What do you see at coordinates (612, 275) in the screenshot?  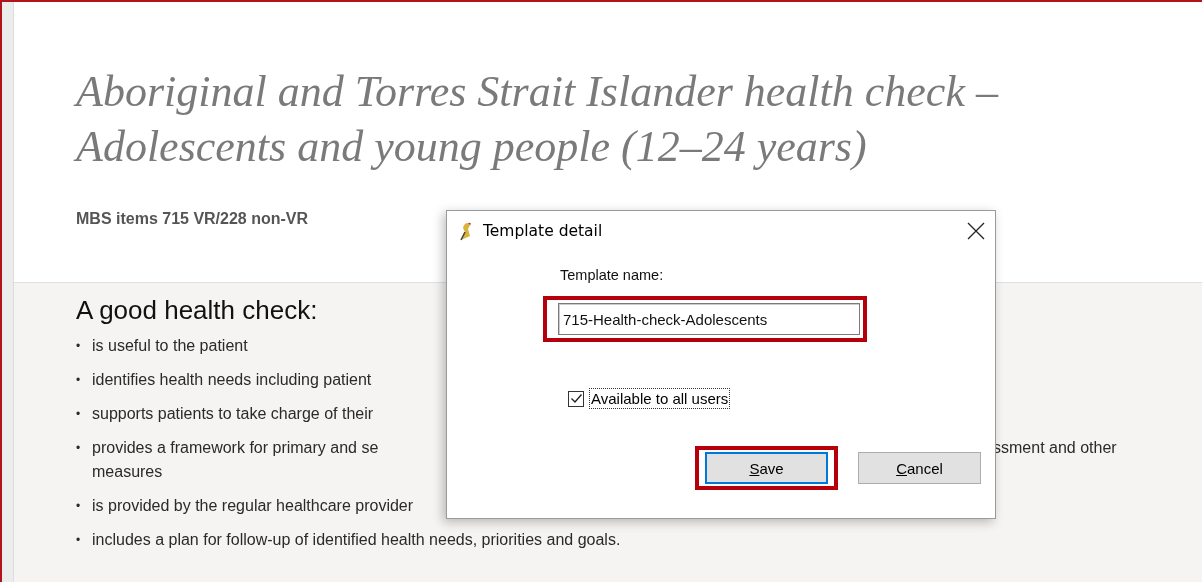 I see `field-label: Template name:` at bounding box center [612, 275].